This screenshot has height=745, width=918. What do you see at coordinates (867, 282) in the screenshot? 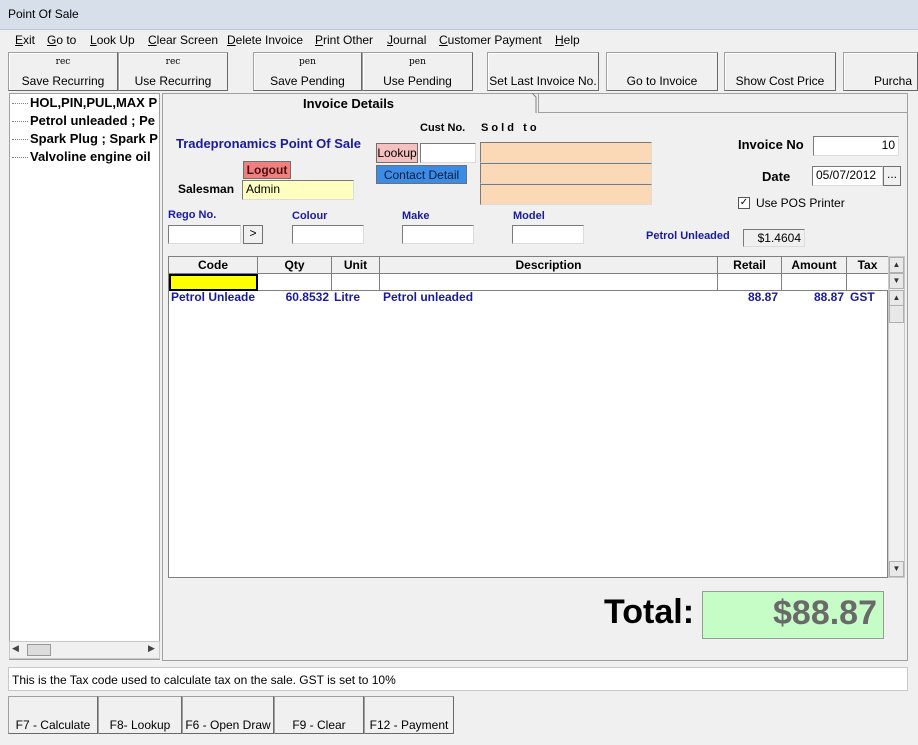
I see `tax-entry-cell` at bounding box center [867, 282].